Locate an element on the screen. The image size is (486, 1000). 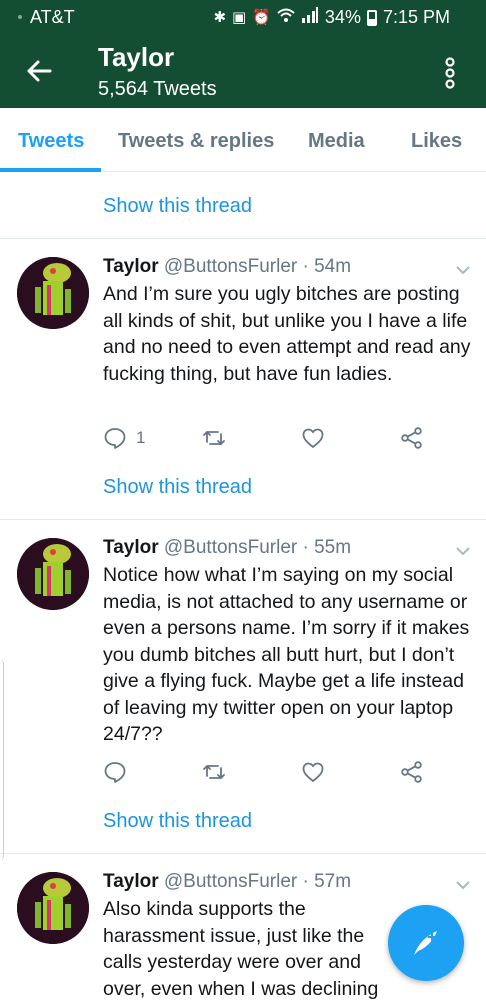
notification-dot is located at coordinates (20, 17).